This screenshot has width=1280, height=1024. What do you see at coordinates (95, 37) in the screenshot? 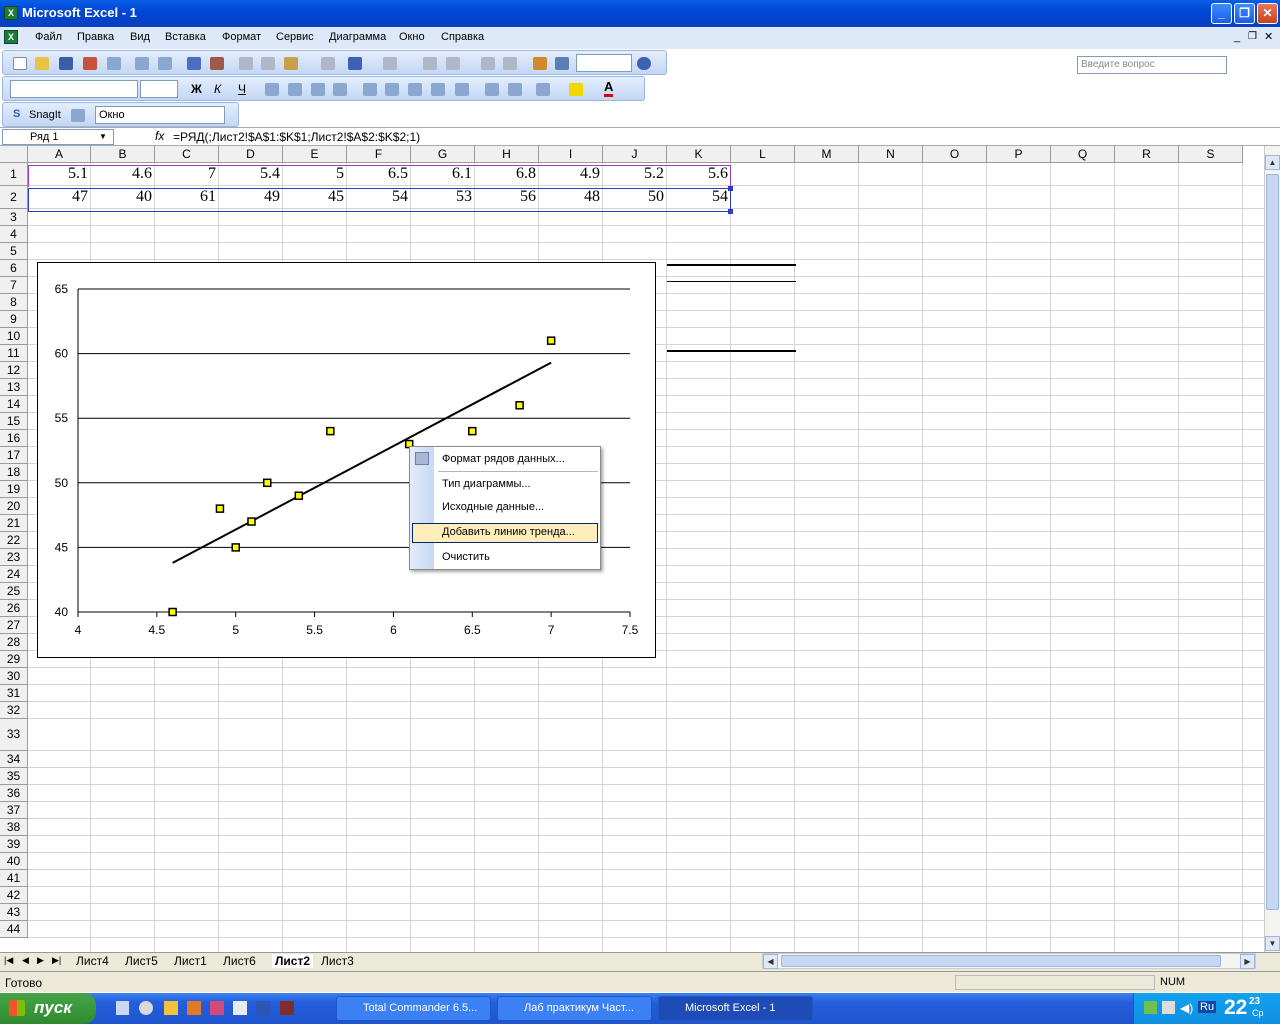
I see `menu-edit: Правка` at bounding box center [95, 37].